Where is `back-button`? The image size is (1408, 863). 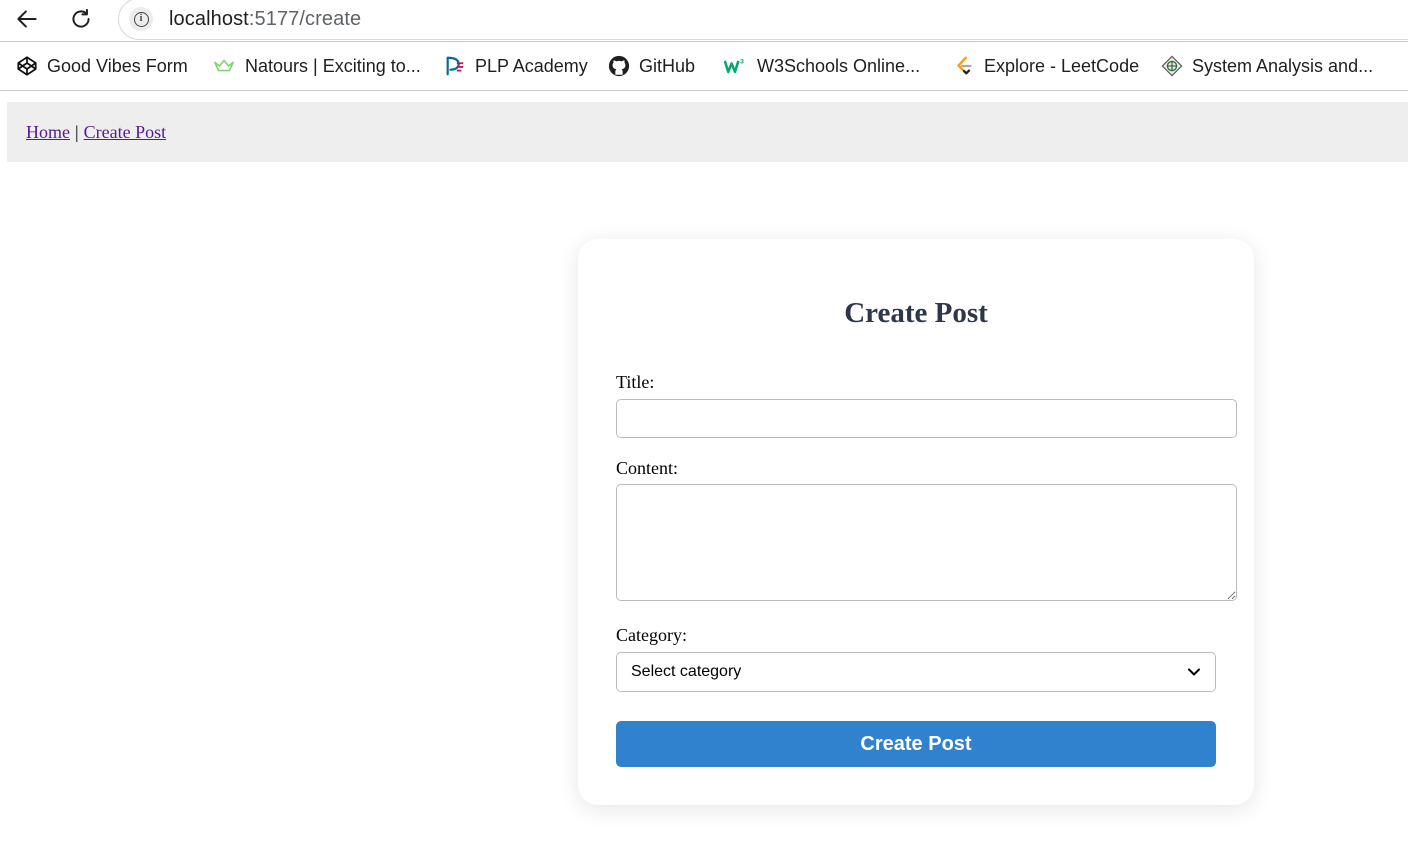
back-button is located at coordinates (27, 19).